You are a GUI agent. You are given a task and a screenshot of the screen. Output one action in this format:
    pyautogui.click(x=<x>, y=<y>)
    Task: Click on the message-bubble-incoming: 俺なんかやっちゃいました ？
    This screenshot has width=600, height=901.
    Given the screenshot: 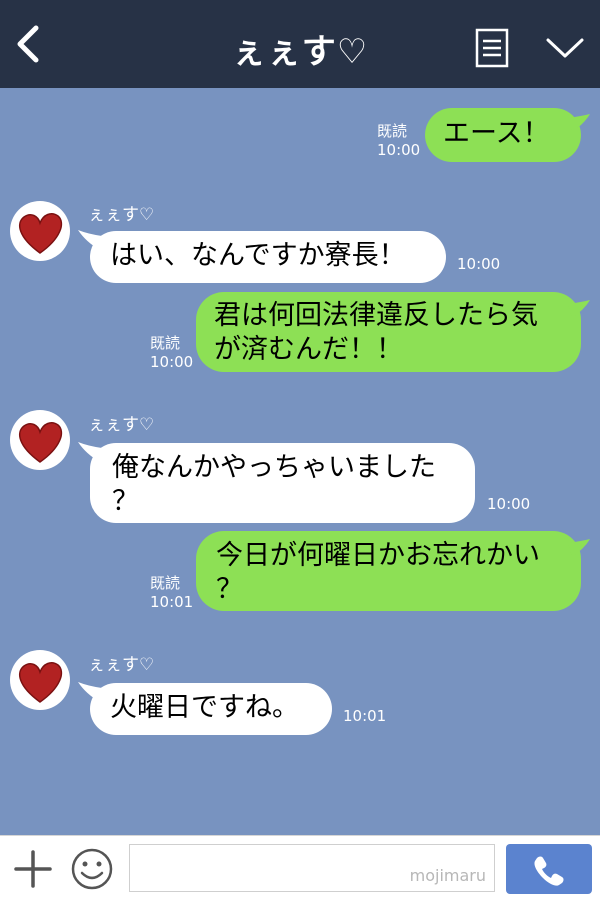 What is the action you would take?
    pyautogui.click(x=282, y=483)
    